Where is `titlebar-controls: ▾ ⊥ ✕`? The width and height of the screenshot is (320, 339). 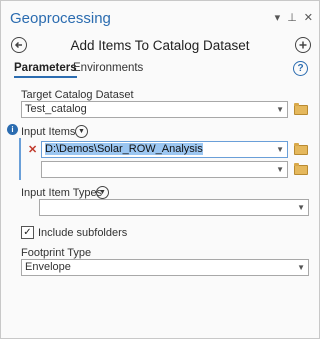 titlebar-controls: ▾ ⊥ ✕ is located at coordinates (294, 17).